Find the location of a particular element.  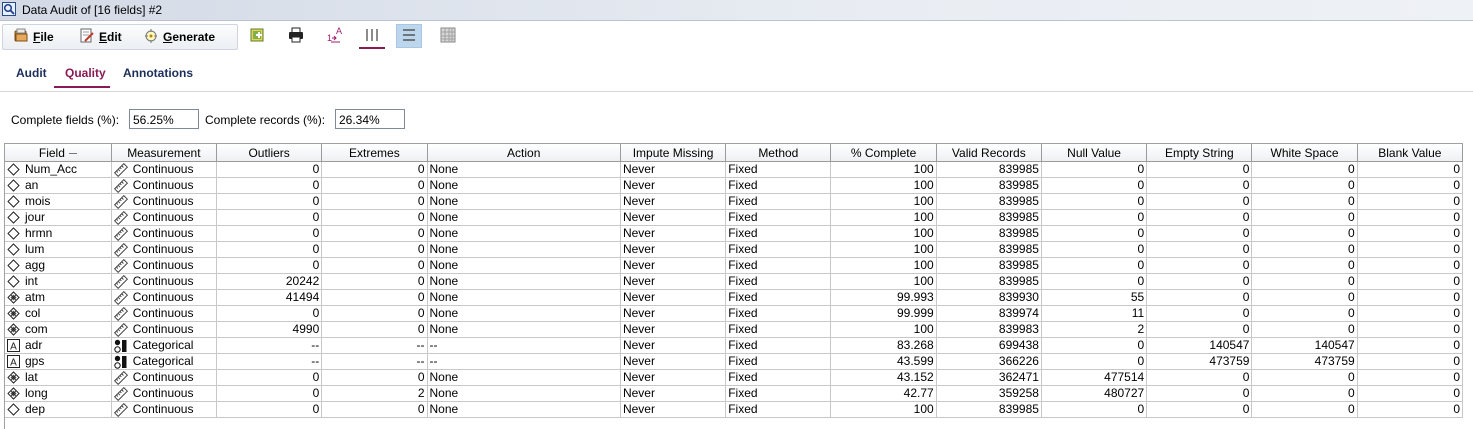

grid-view-button is located at coordinates (448, 36).